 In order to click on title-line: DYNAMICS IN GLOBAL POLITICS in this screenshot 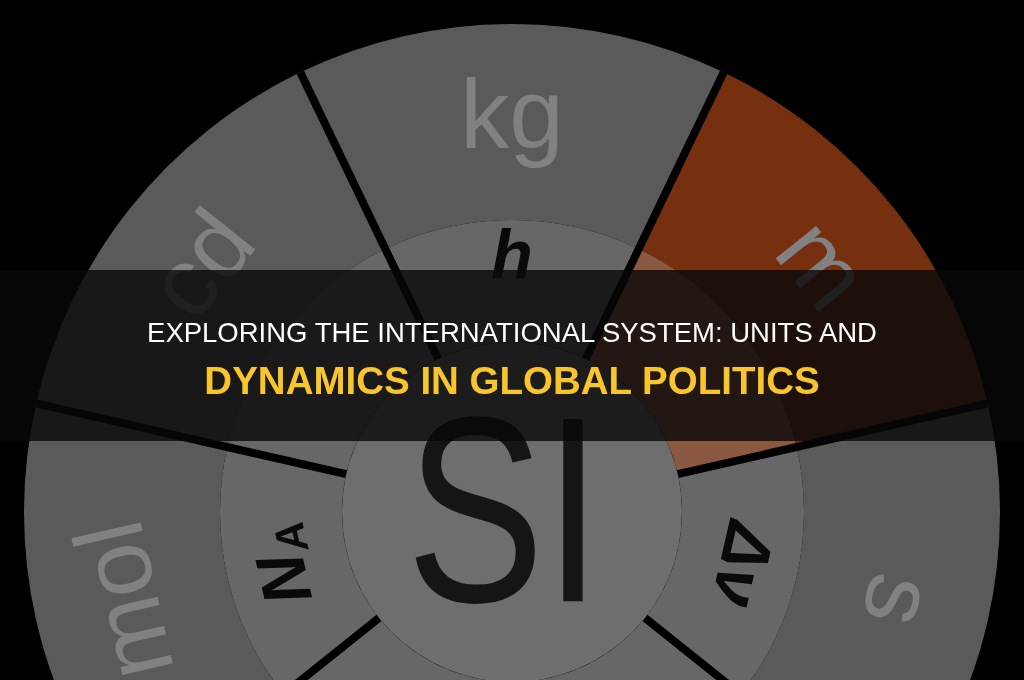, I will do `click(512, 381)`.